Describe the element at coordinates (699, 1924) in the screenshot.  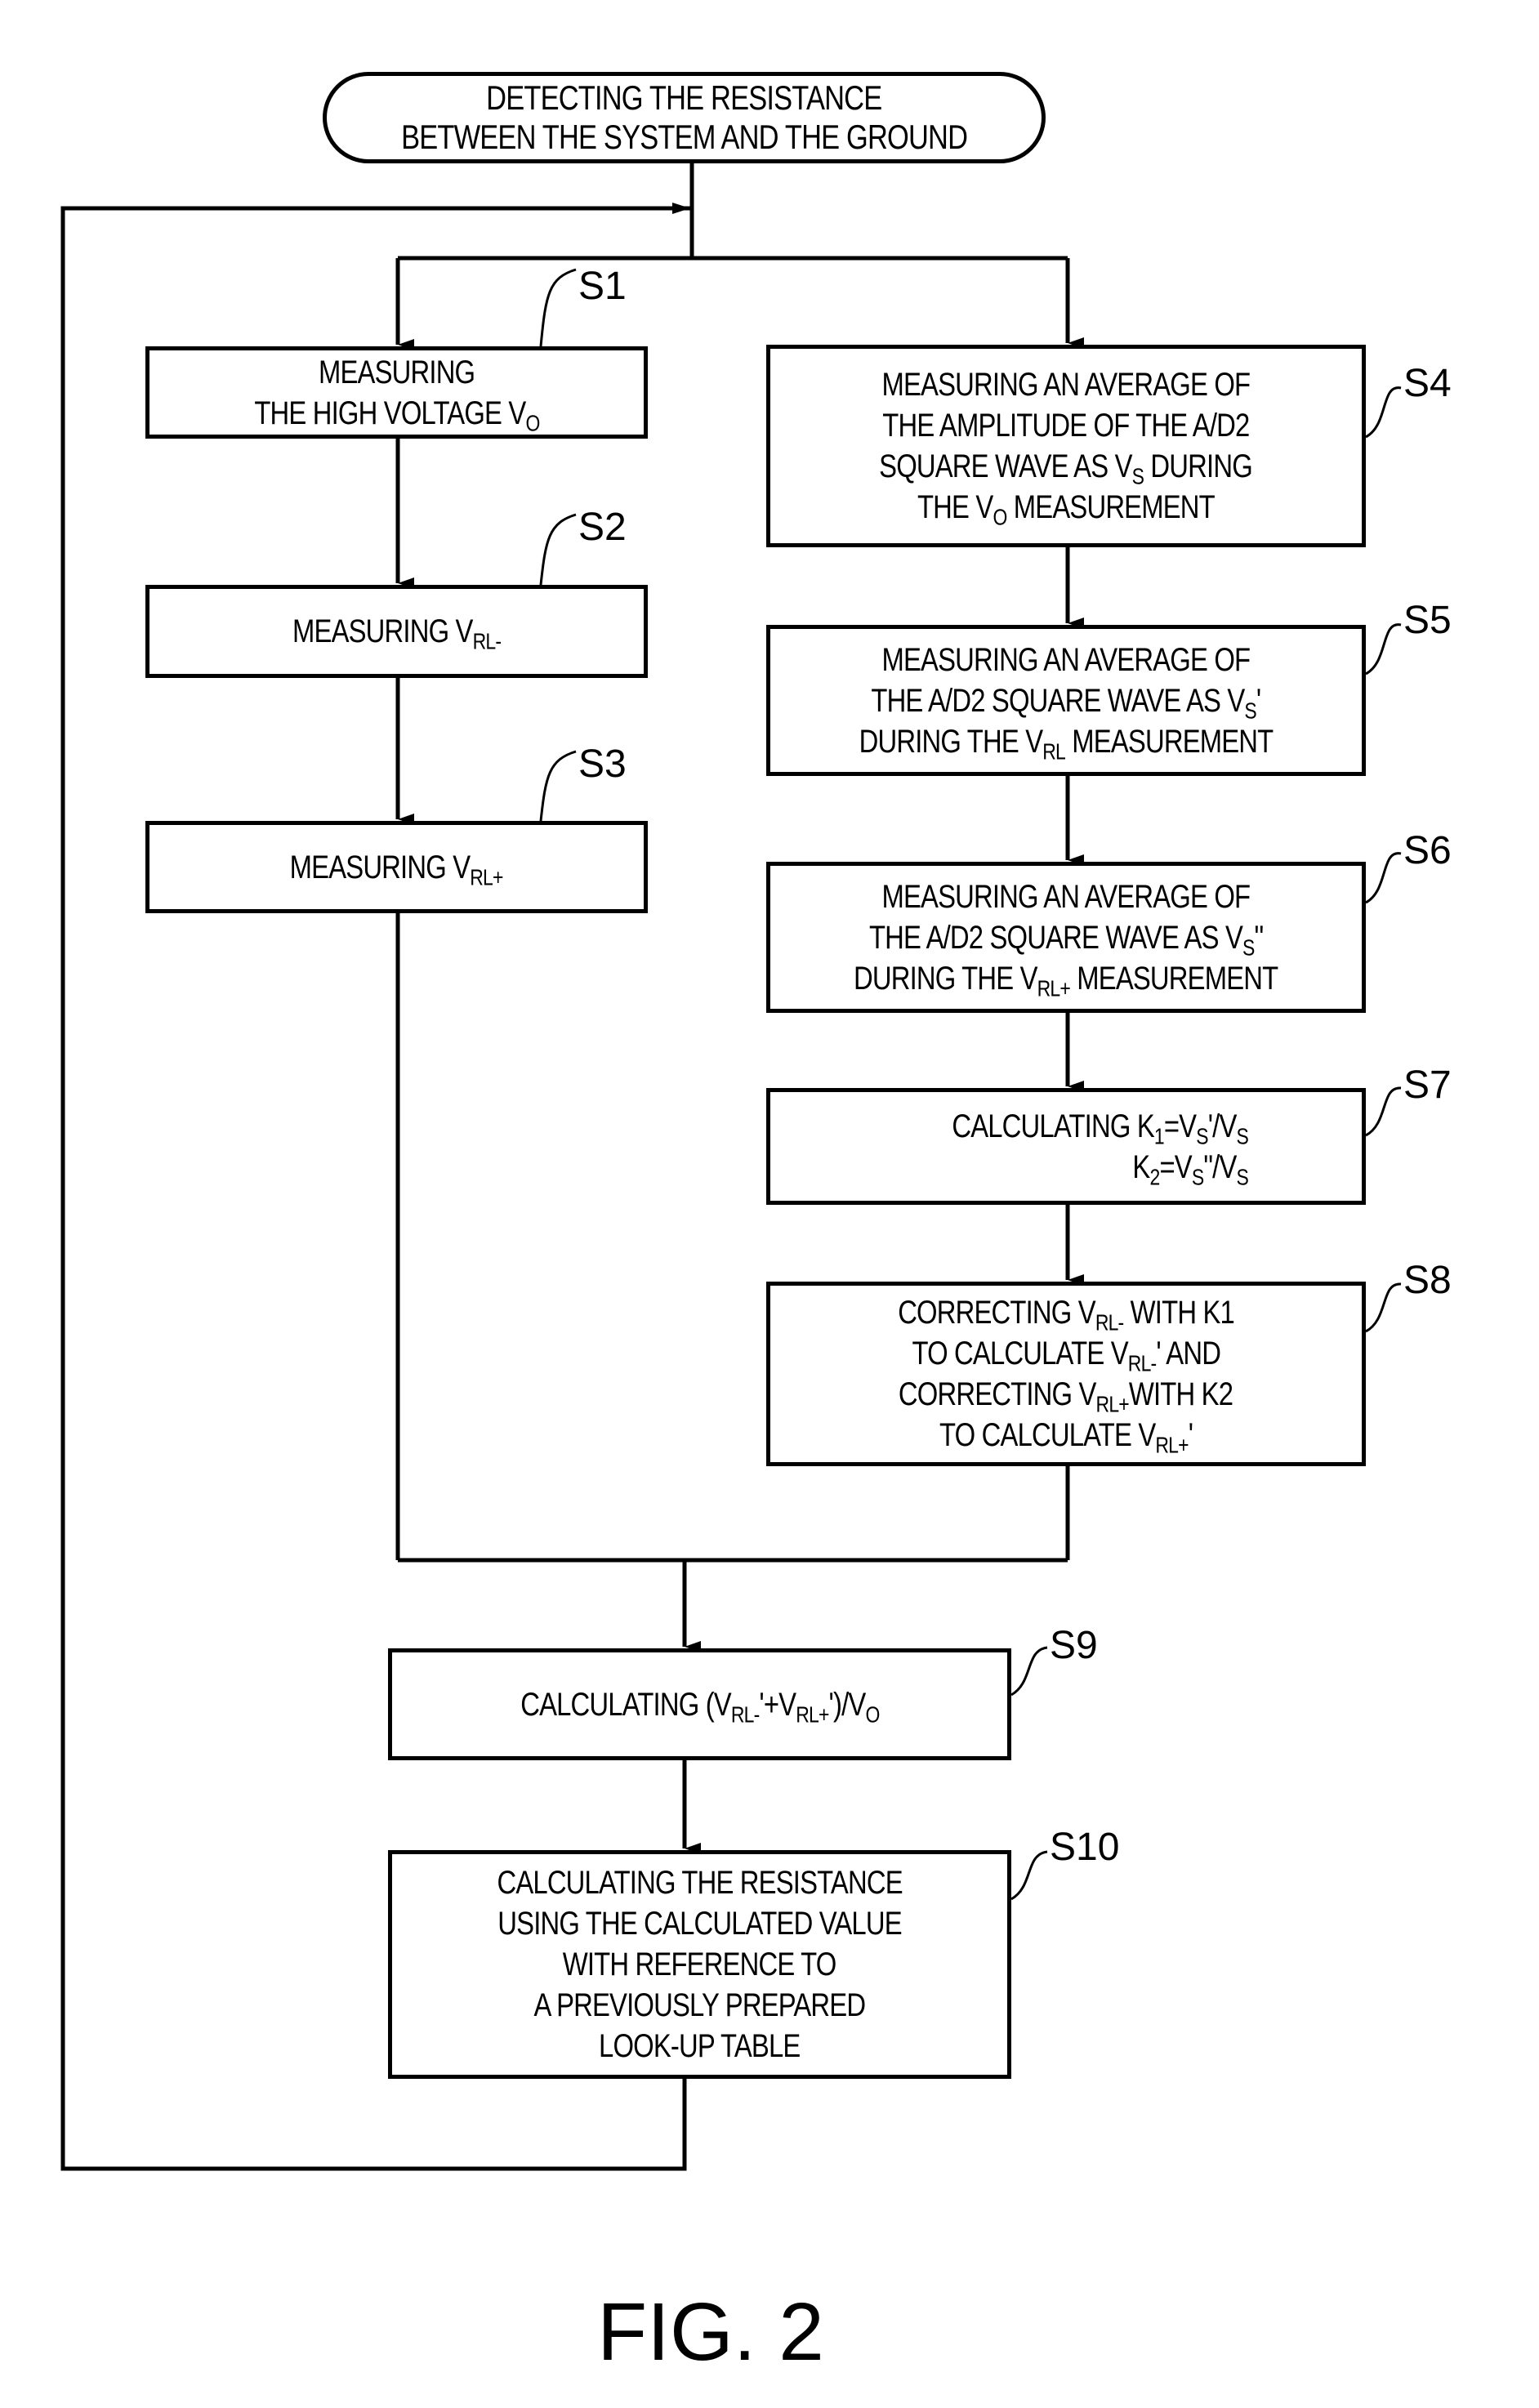
I see `step-s10-line-2: USING THE CALCULATED VALUE` at that location.